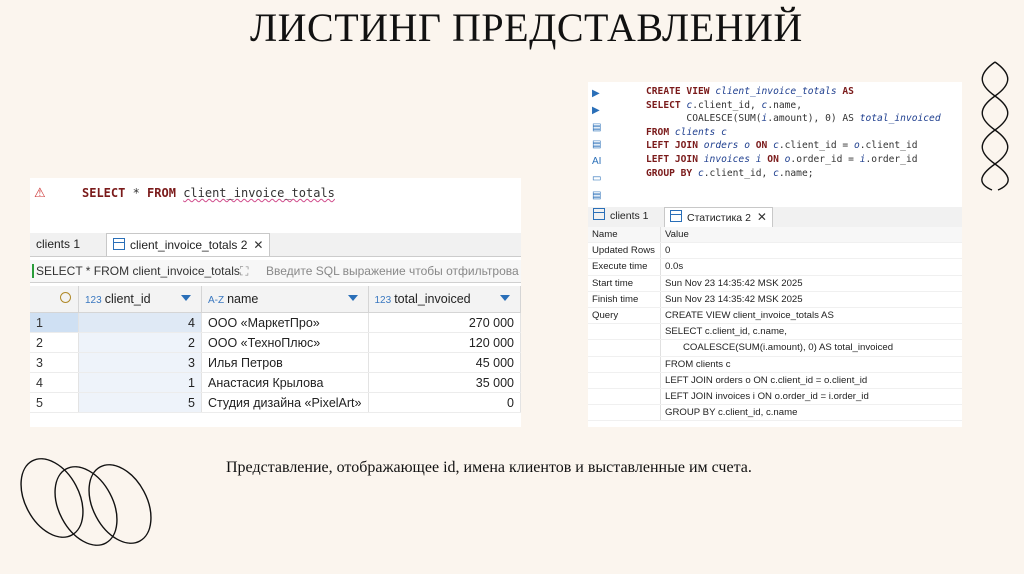 The image size is (1024, 574). I want to click on cell-client-id: 4, so click(140, 322).